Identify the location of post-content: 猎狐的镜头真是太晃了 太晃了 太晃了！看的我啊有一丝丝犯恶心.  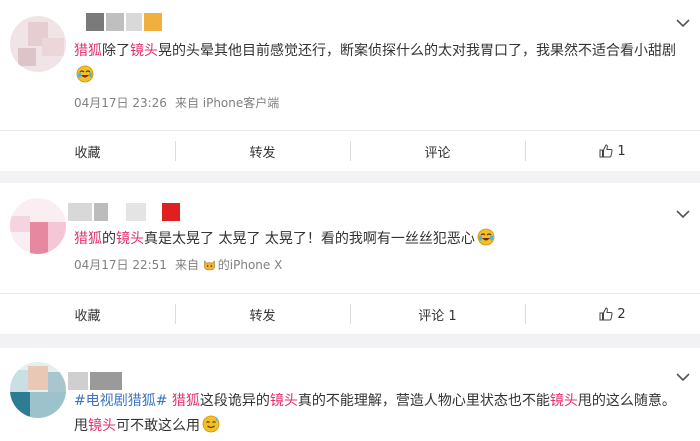
(377, 239).